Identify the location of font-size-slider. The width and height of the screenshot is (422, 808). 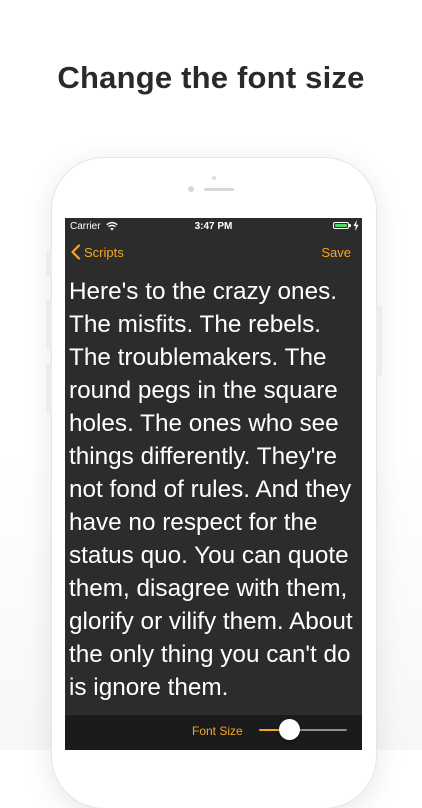
(303, 730).